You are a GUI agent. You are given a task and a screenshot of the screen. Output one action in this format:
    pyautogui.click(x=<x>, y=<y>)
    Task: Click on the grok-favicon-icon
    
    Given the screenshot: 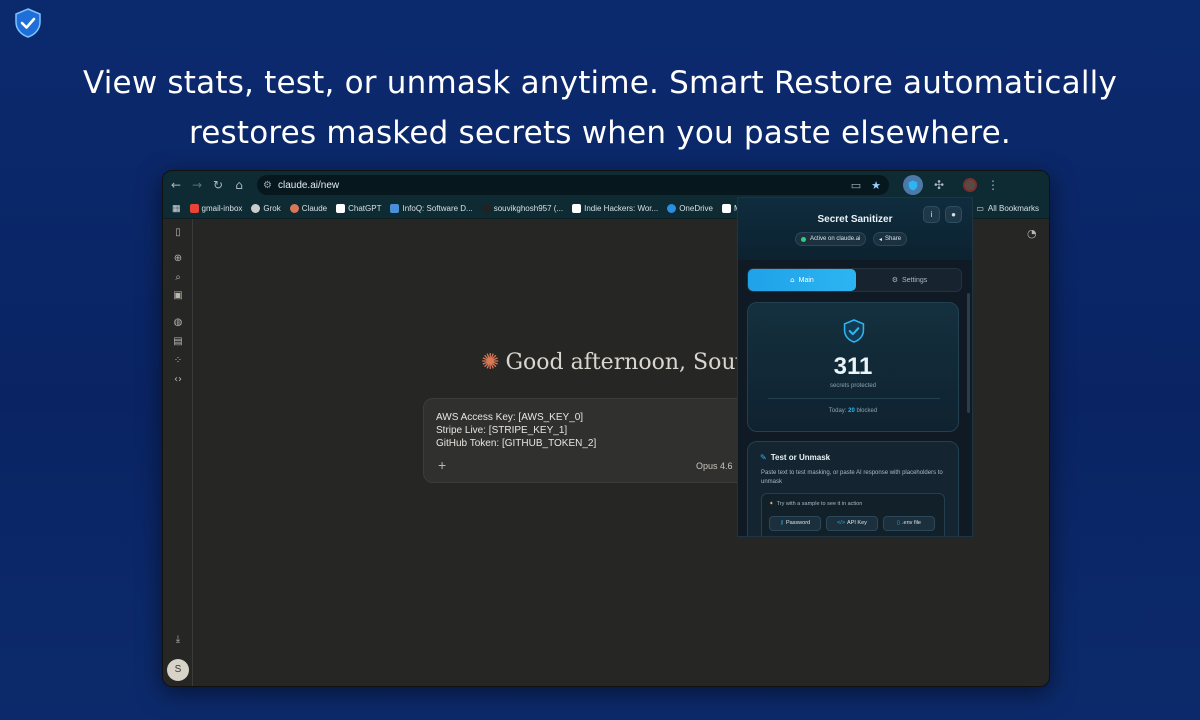 What is the action you would take?
    pyautogui.click(x=256, y=208)
    